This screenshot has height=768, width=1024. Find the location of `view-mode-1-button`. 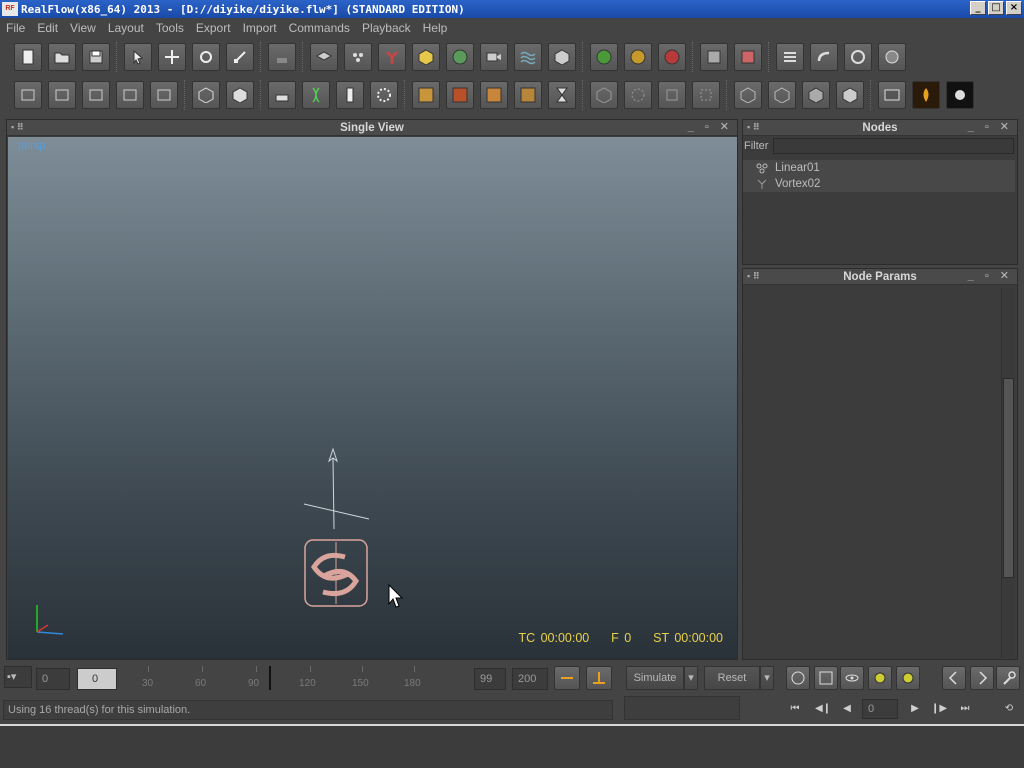

view-mode-1-button is located at coordinates (798, 678).